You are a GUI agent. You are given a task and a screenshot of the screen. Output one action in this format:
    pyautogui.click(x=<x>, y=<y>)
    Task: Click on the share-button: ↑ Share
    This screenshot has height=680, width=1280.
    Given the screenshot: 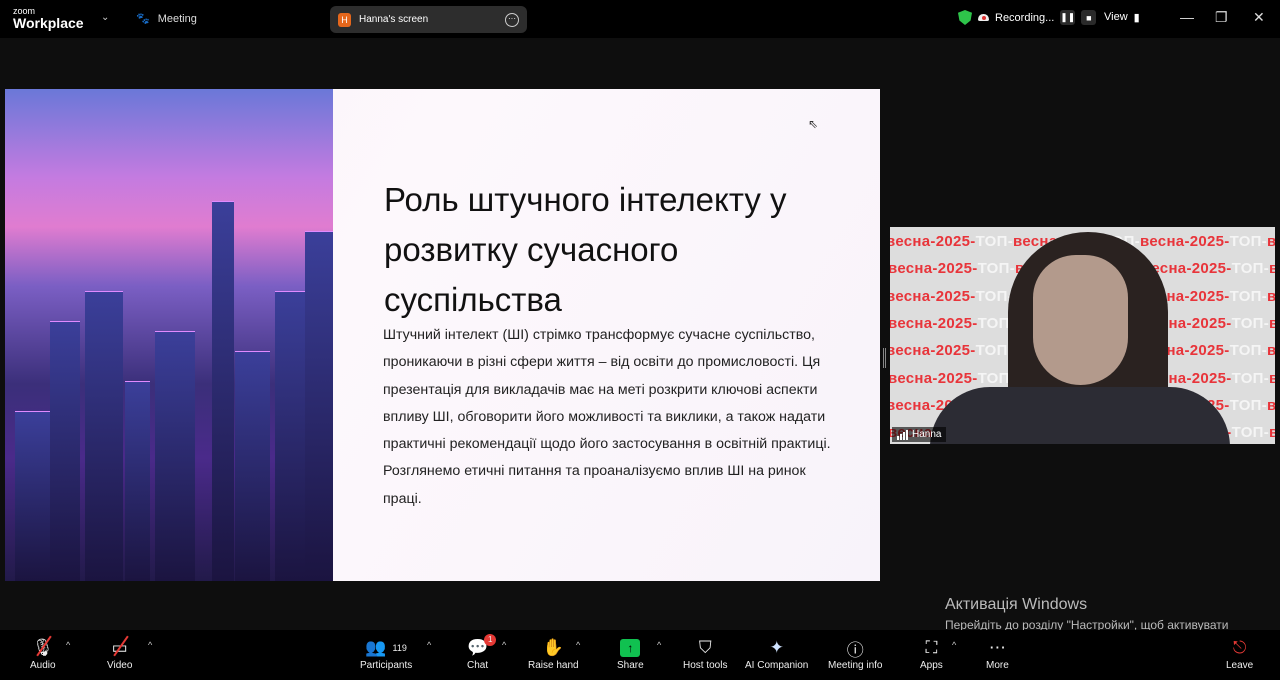 What is the action you would take?
    pyautogui.click(x=630, y=653)
    